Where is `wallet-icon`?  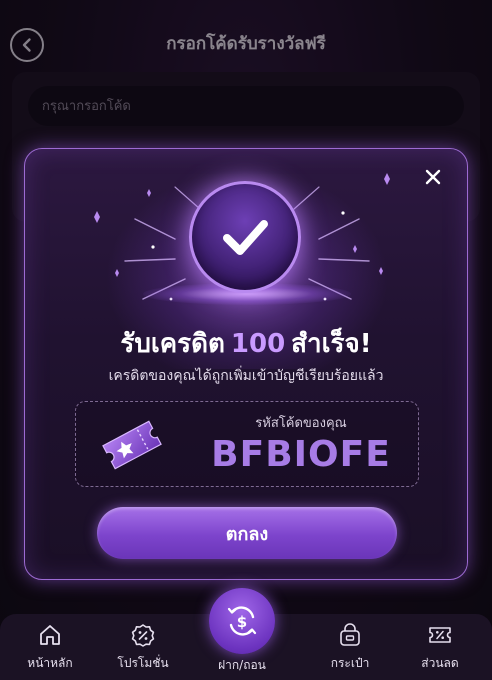 wallet-icon is located at coordinates (350, 634).